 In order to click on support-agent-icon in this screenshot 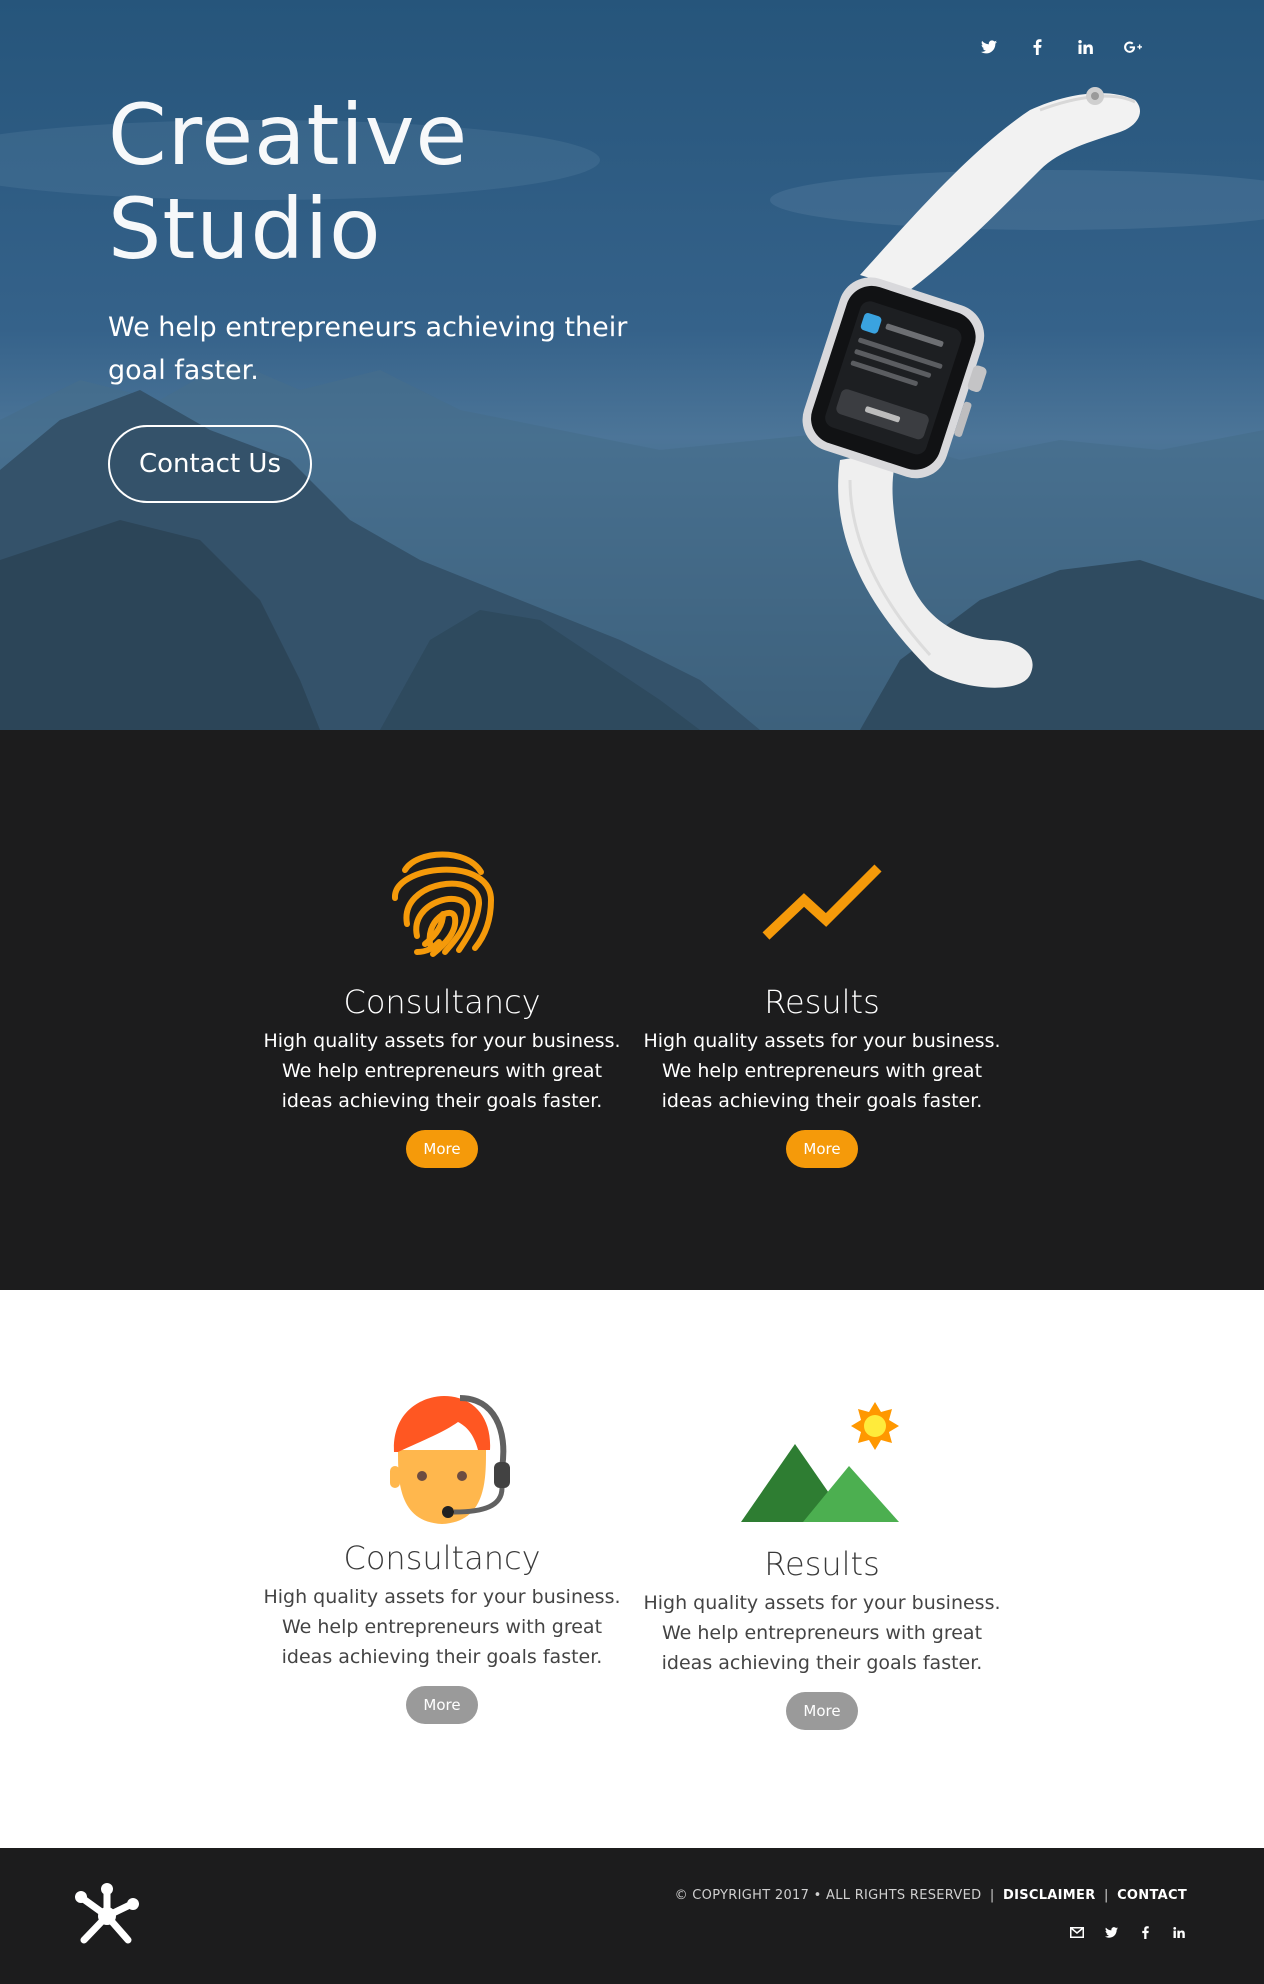, I will do `click(450, 1459)`.